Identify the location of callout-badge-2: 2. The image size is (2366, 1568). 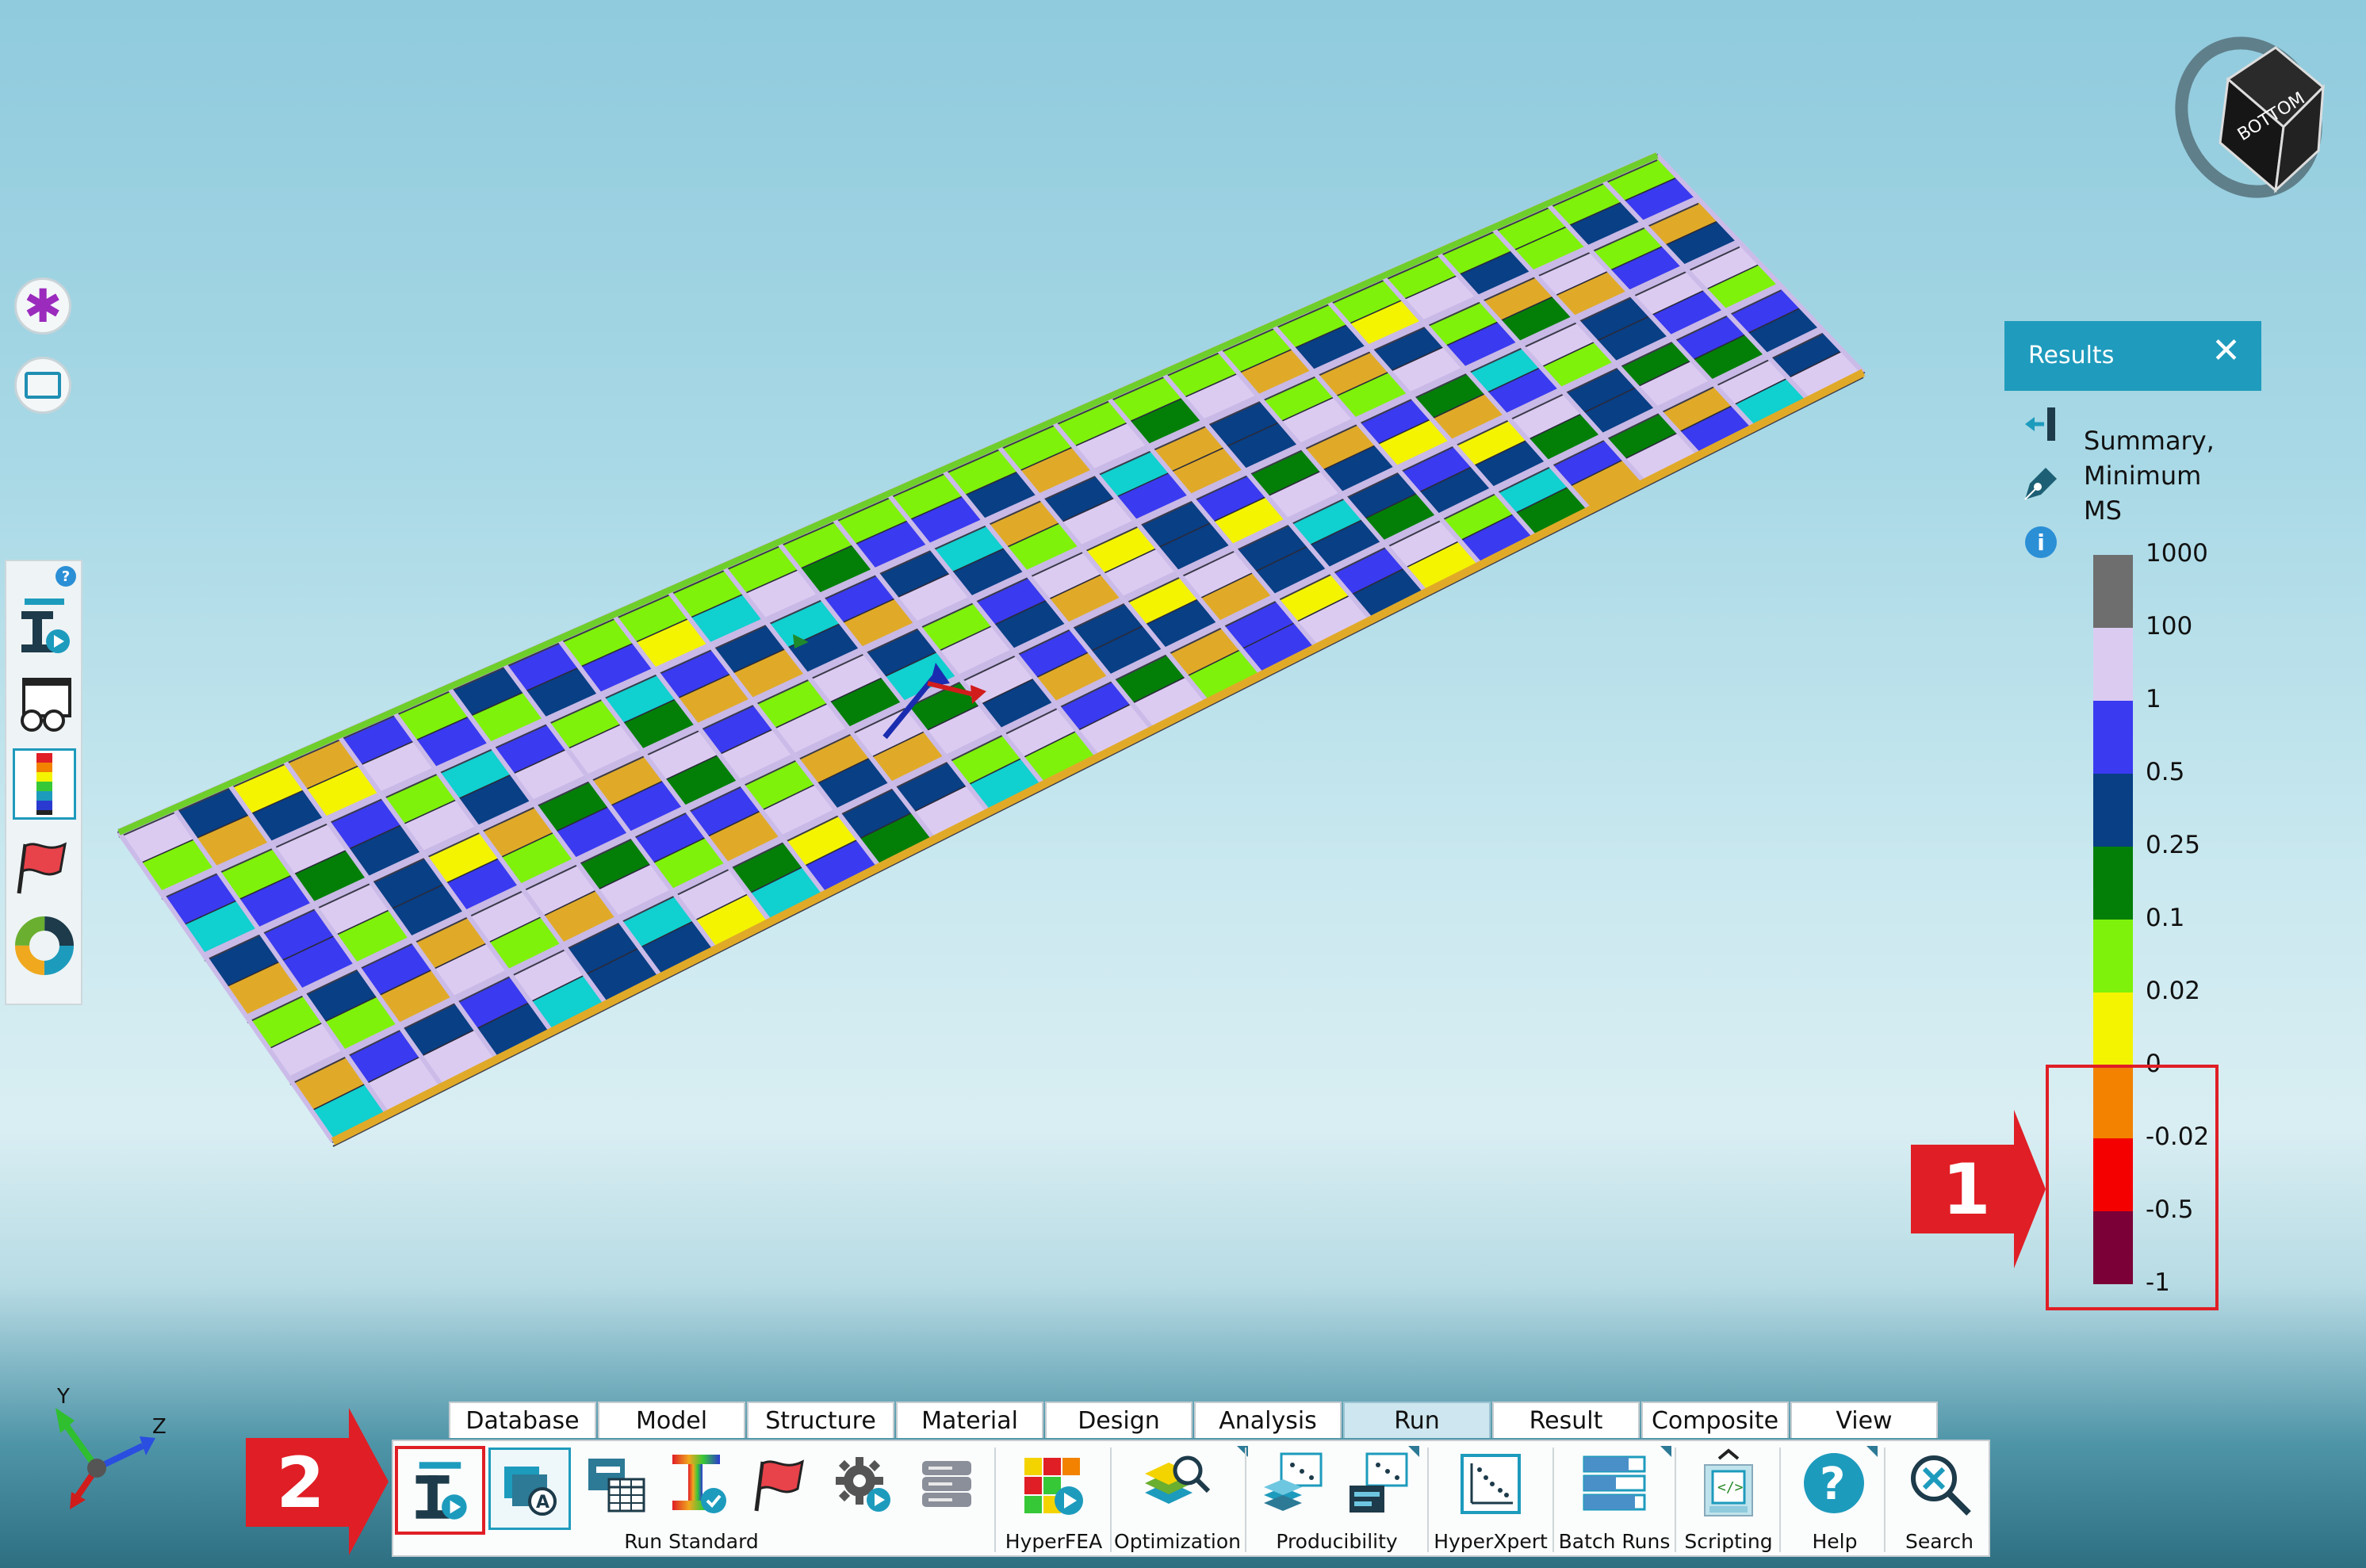
(301, 1482).